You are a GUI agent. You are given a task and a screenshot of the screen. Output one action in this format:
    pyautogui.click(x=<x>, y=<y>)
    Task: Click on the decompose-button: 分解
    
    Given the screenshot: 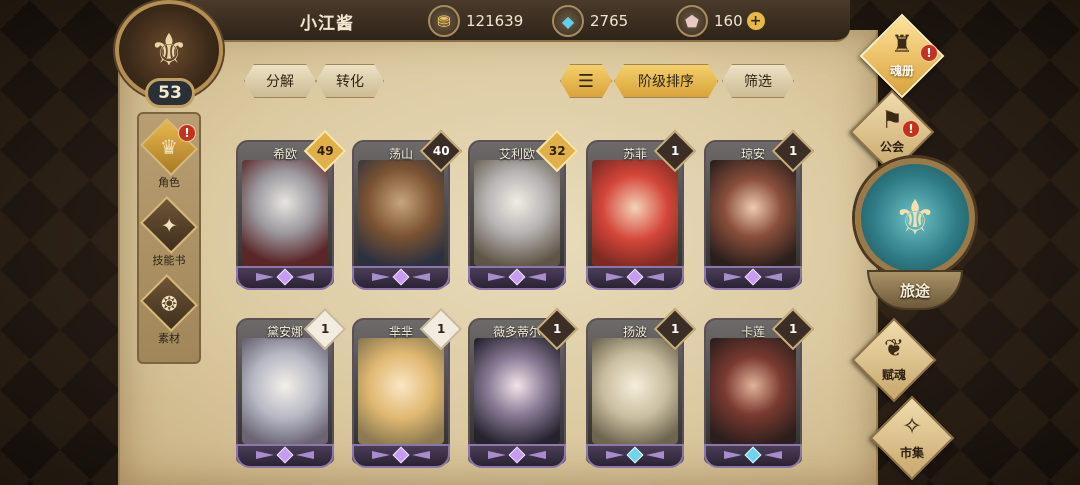 What is the action you would take?
    pyautogui.click(x=280, y=81)
    